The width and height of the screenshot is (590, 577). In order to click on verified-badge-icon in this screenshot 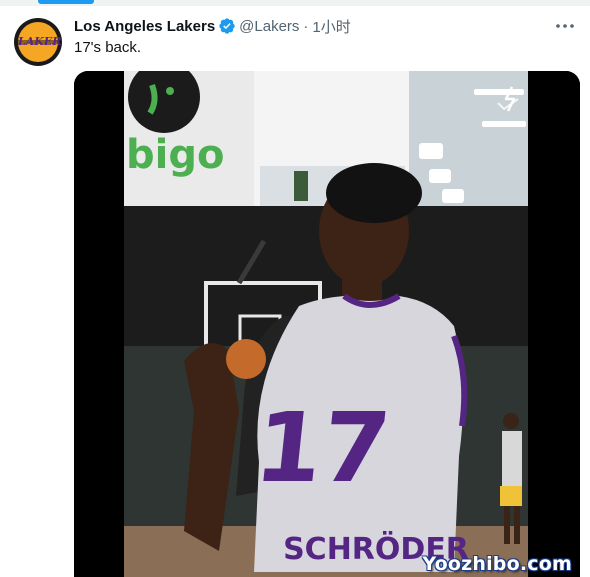, I will do `click(227, 26)`.